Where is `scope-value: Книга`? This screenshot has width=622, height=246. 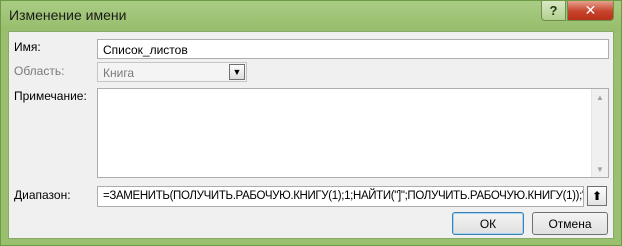
scope-value: Книга is located at coordinates (119, 73).